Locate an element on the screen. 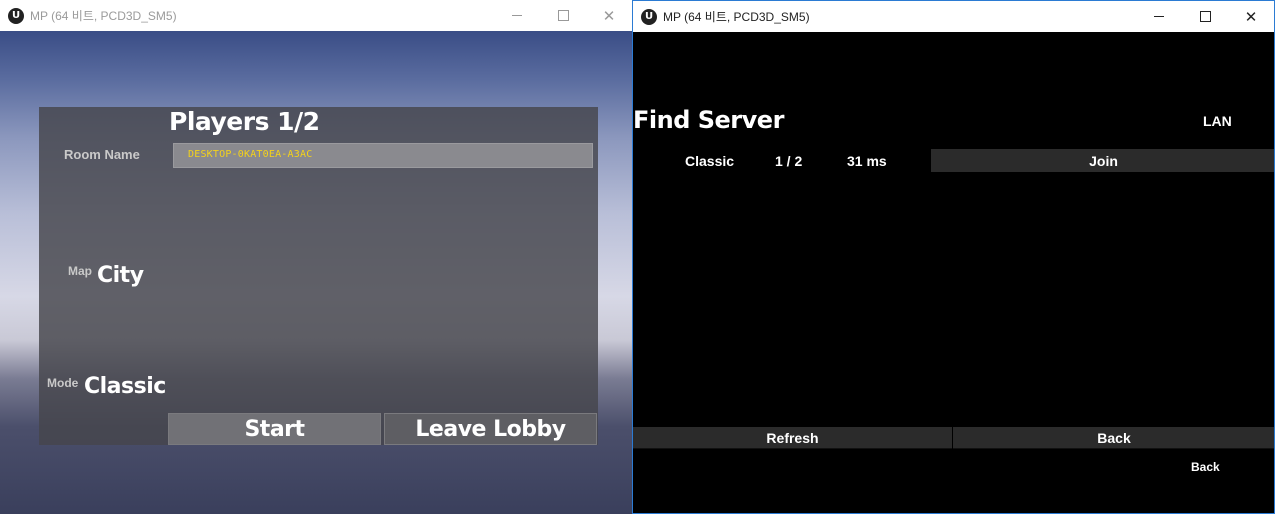  server-players: 1 / 2 is located at coordinates (789, 161).